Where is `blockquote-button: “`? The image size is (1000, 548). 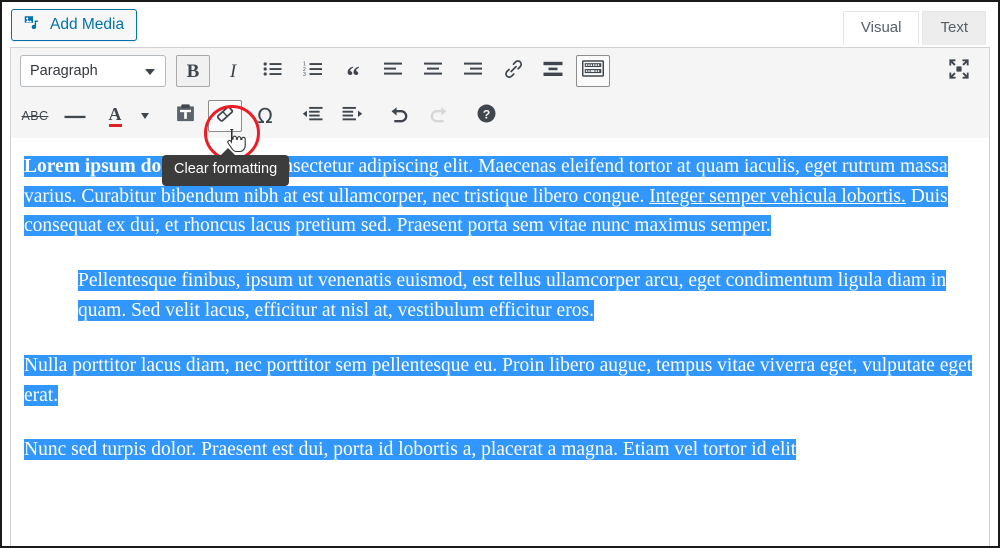 blockquote-button: “ is located at coordinates (353, 73).